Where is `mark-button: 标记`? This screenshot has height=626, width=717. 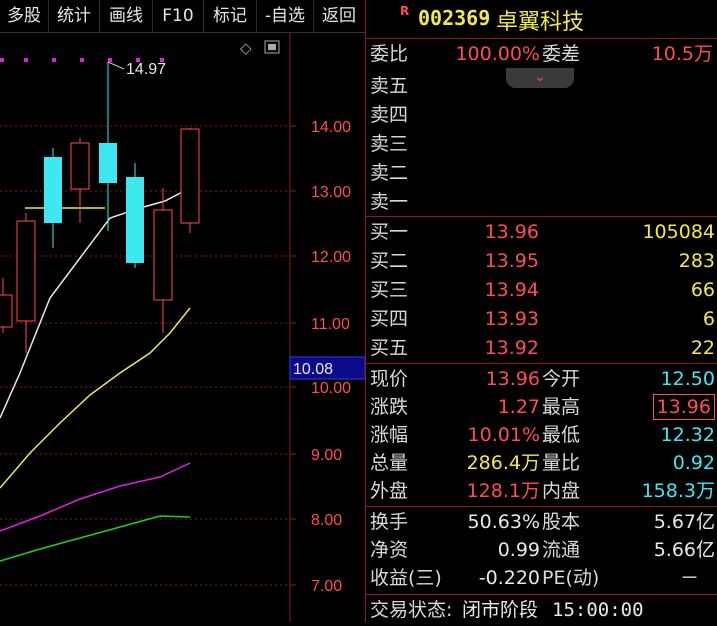 mark-button: 标记 is located at coordinates (230, 16).